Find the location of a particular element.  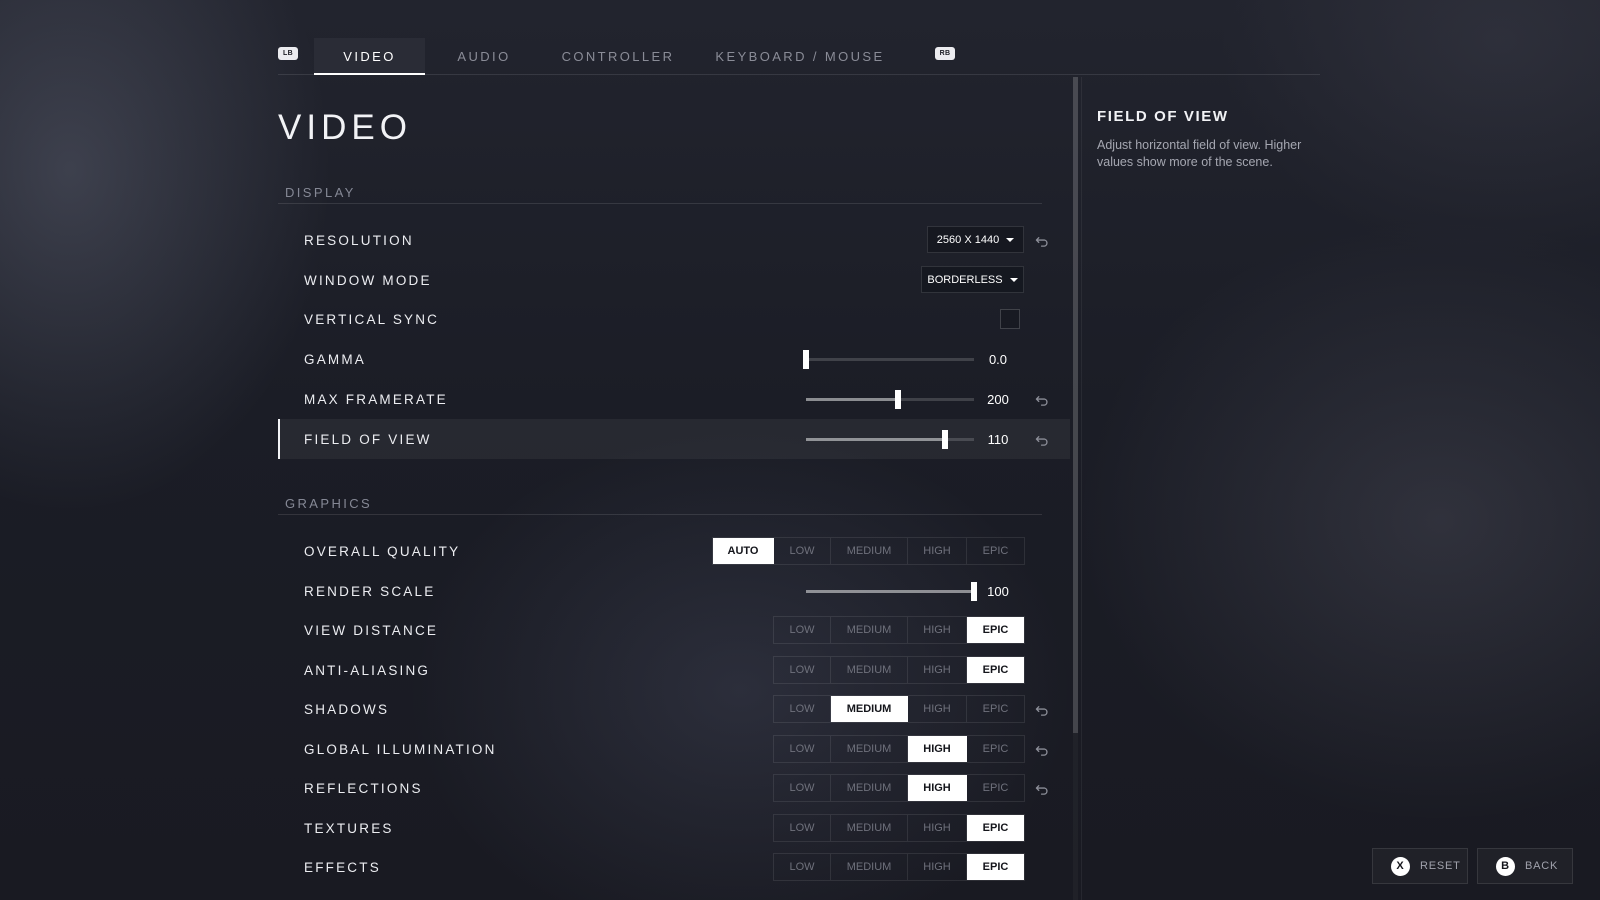

textures-selector: LOW MEDIUM HIGH EPIC is located at coordinates (899, 828).